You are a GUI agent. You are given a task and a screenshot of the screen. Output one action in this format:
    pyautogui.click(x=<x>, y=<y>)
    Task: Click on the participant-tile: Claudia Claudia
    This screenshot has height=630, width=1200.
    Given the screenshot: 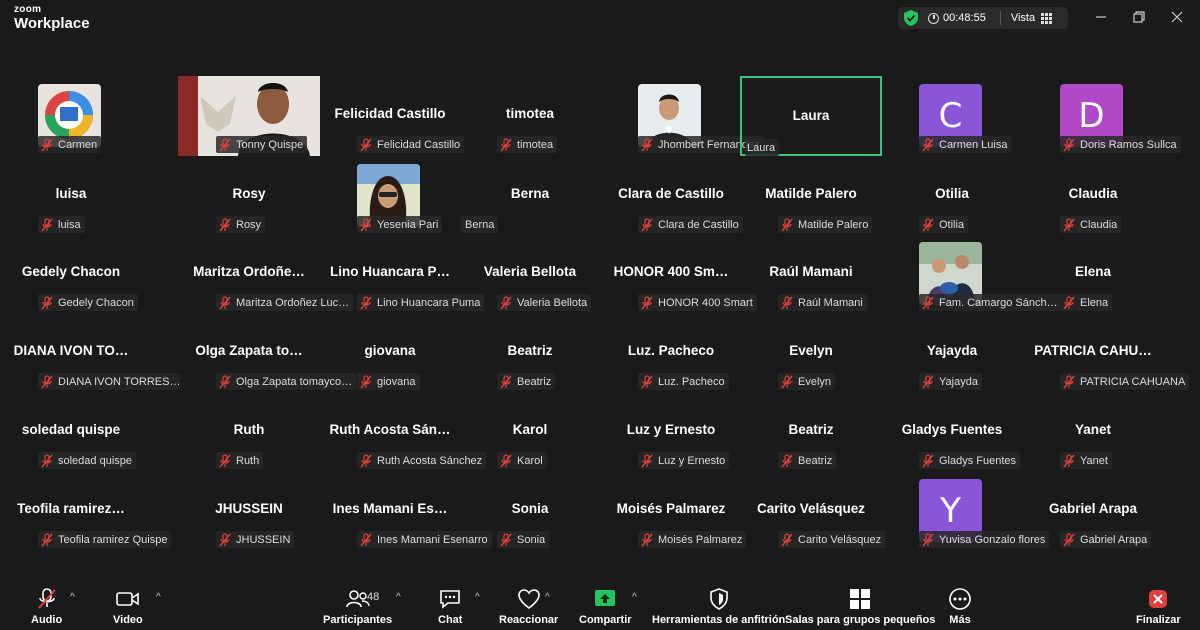 What is the action you would take?
    pyautogui.click(x=1093, y=196)
    